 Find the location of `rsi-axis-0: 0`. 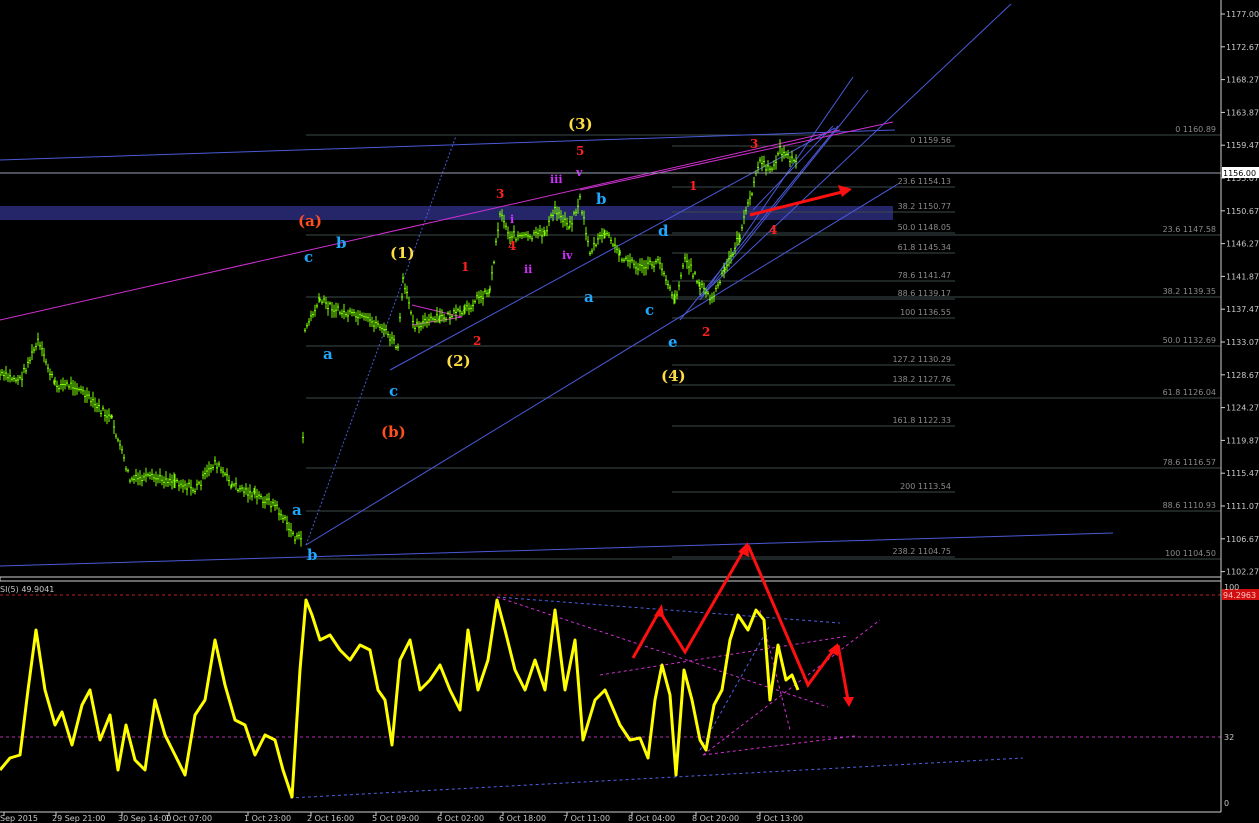

rsi-axis-0: 0 is located at coordinates (1226, 803).